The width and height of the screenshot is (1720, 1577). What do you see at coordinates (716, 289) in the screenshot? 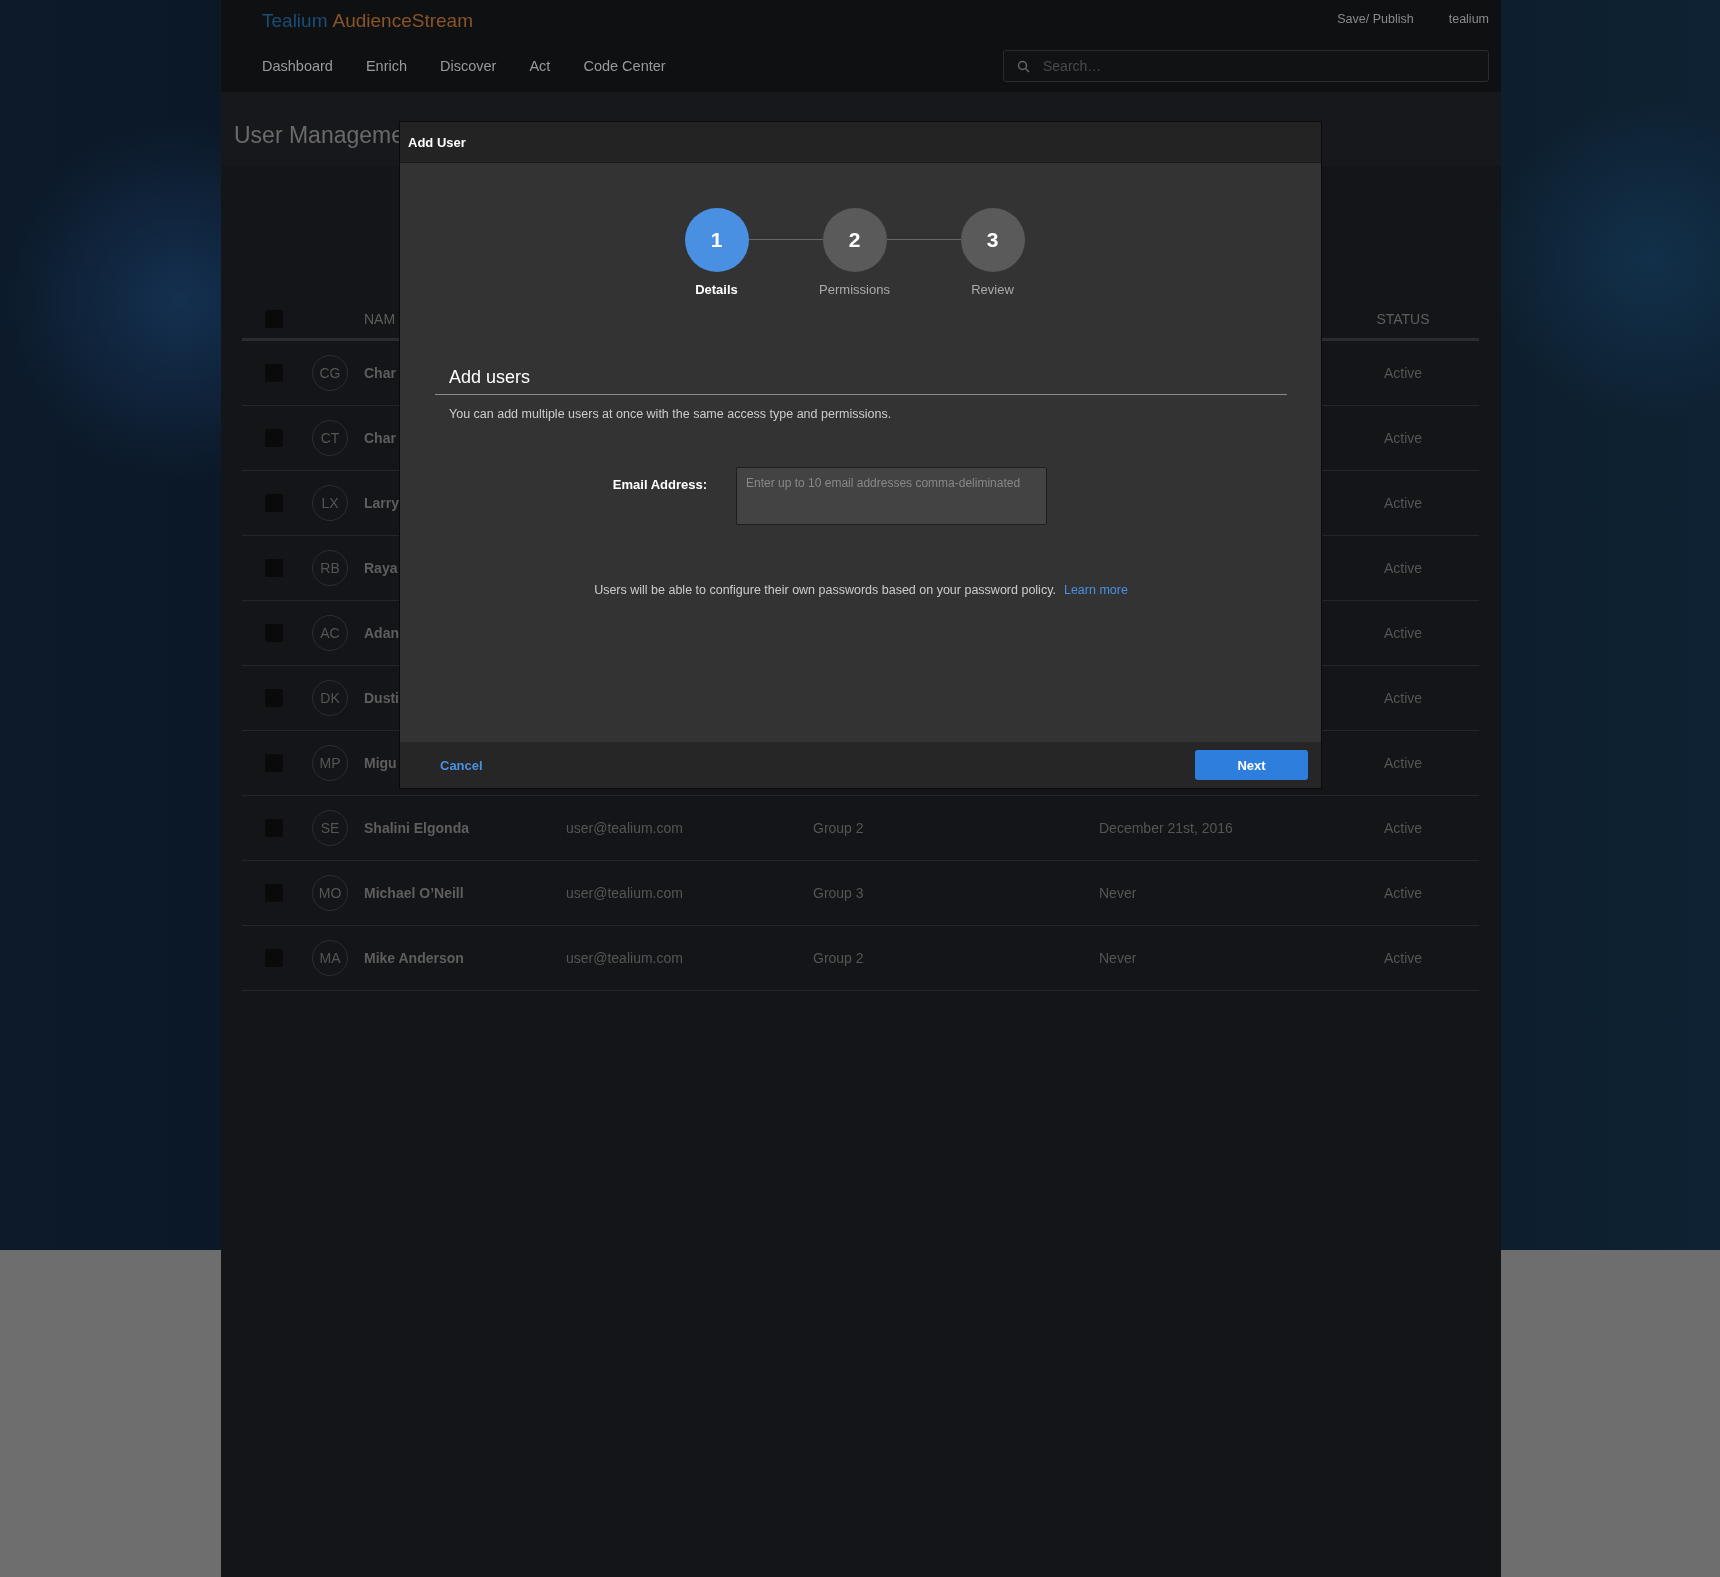
I see `step-label: Details` at bounding box center [716, 289].